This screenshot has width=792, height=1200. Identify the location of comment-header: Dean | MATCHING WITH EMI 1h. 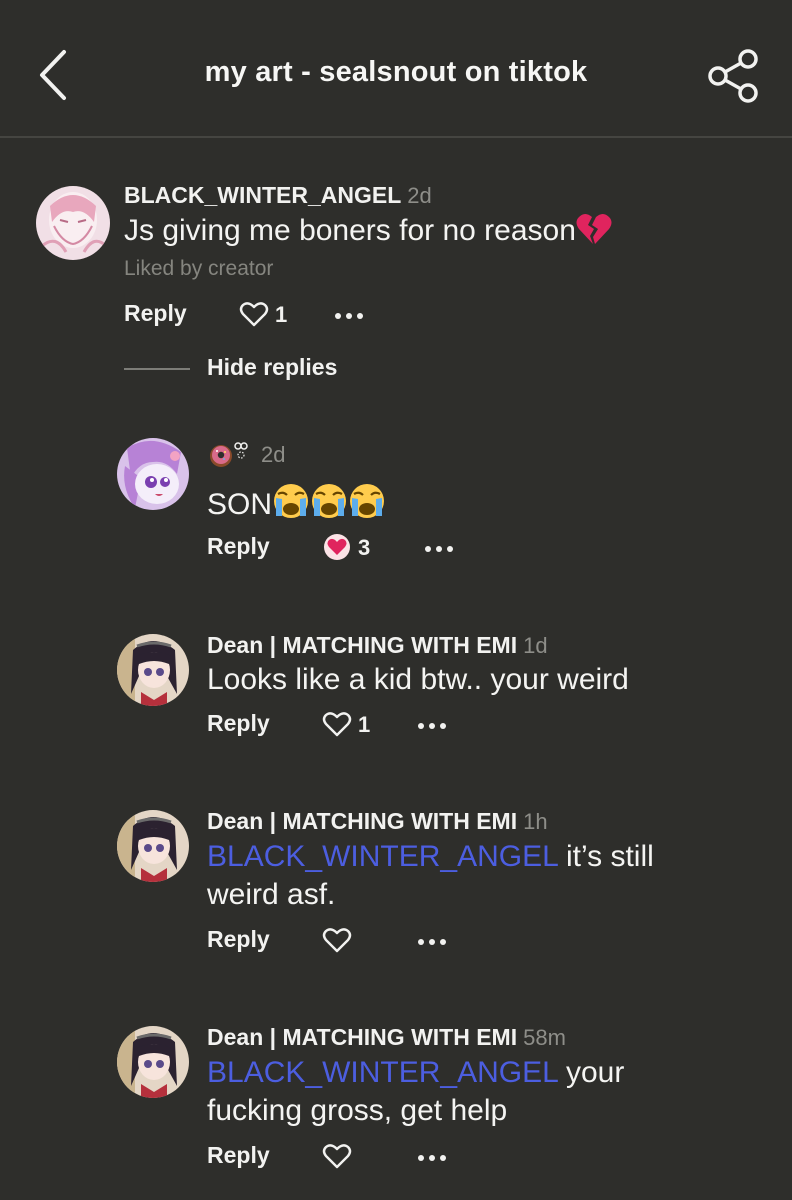
(377, 821).